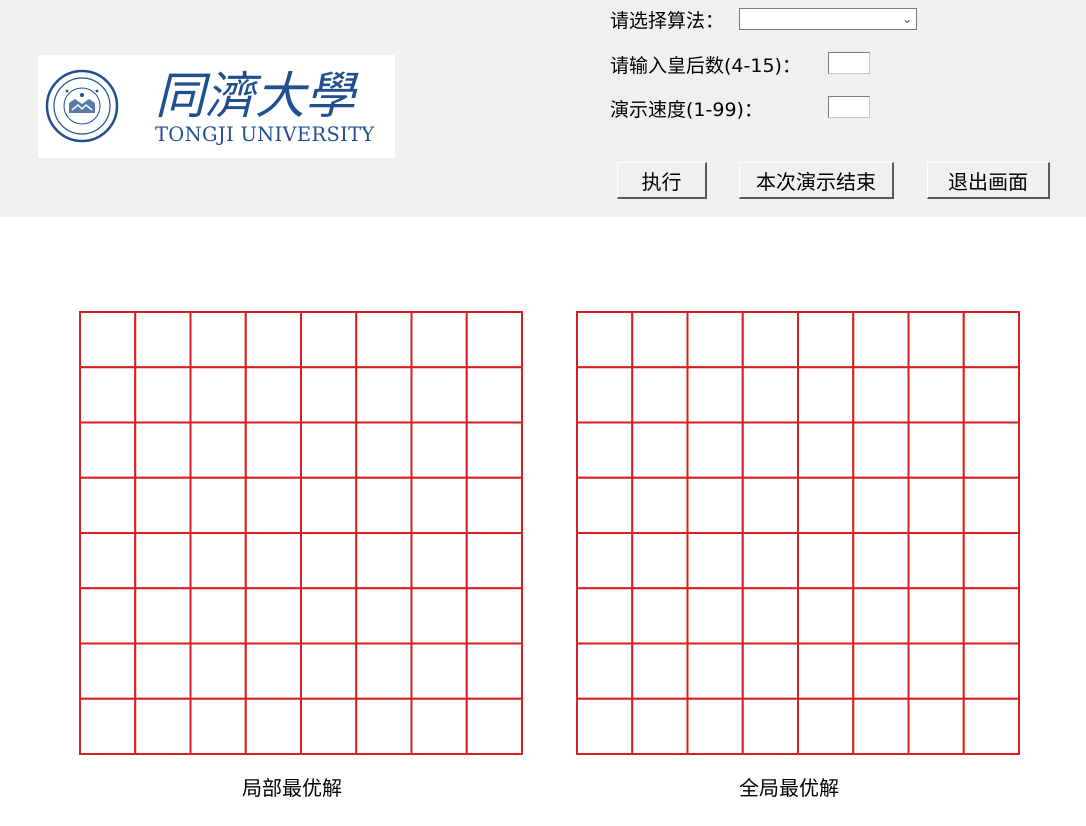 The image size is (1086, 826). What do you see at coordinates (257, 96) in the screenshot?
I see `svg-text: 同濟大學` at bounding box center [257, 96].